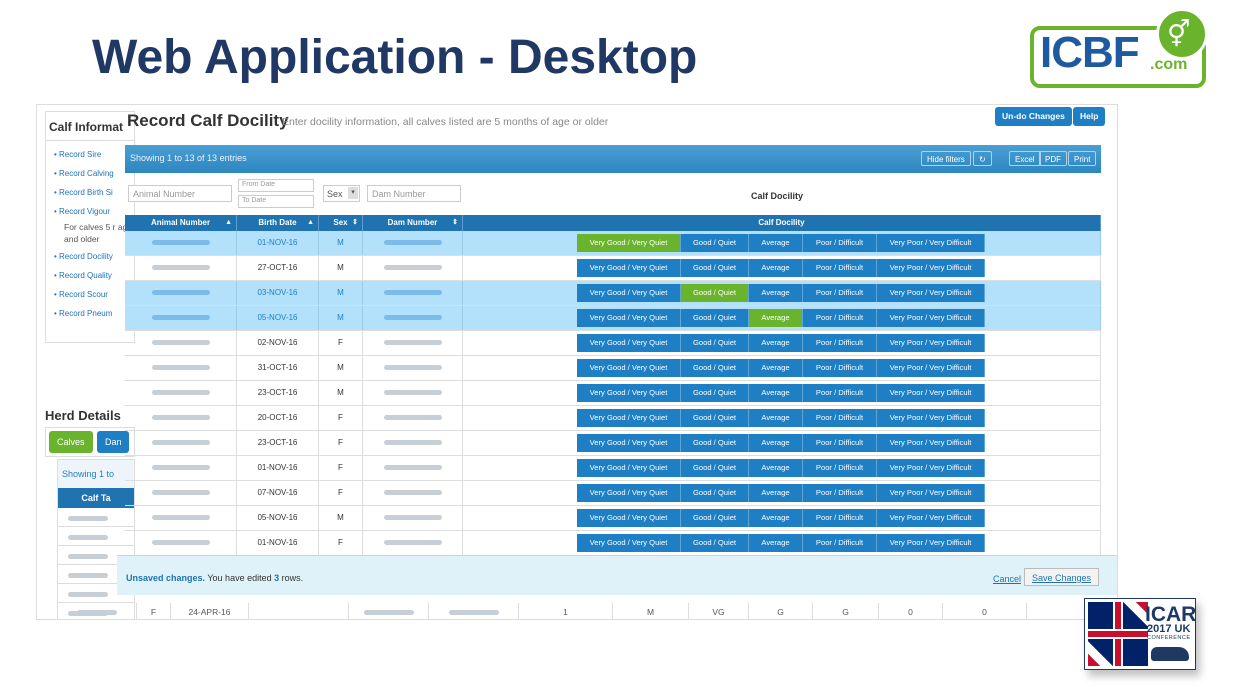 This screenshot has height=700, width=1248. What do you see at coordinates (181, 223) in the screenshot?
I see `col-animal-number: Animal Number ▲` at bounding box center [181, 223].